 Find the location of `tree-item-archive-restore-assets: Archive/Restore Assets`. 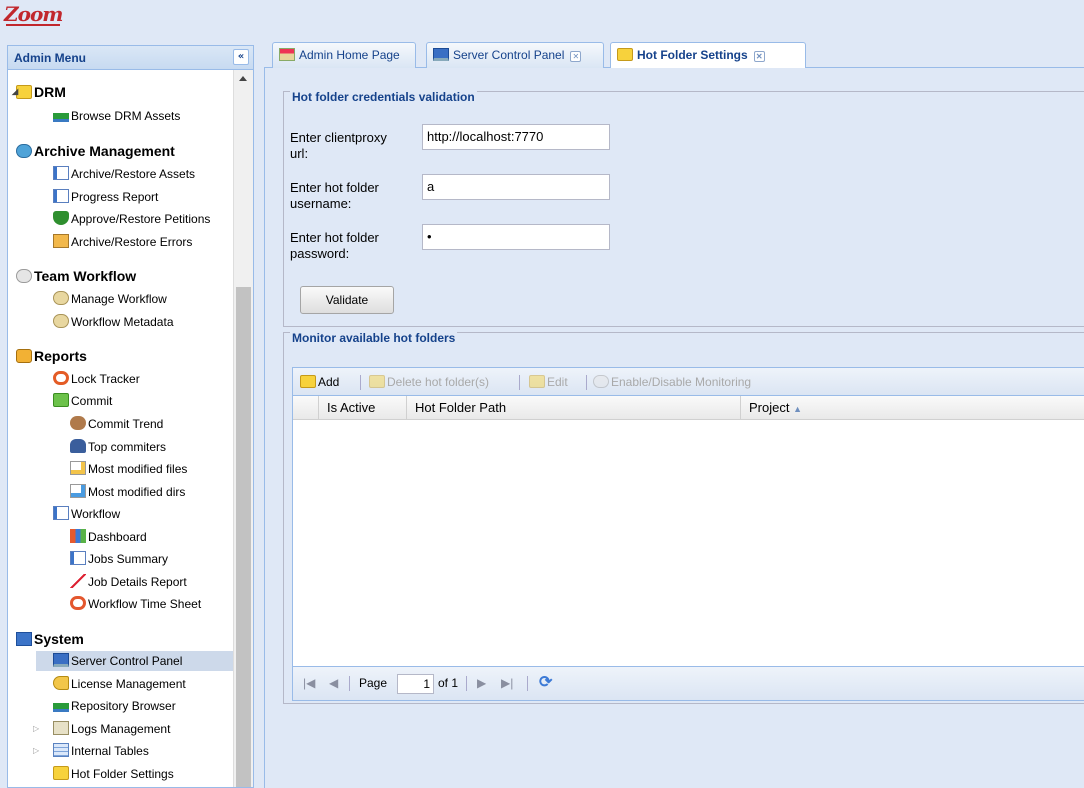

tree-item-archive-restore-assets: Archive/Restore Assets is located at coordinates (124, 174).